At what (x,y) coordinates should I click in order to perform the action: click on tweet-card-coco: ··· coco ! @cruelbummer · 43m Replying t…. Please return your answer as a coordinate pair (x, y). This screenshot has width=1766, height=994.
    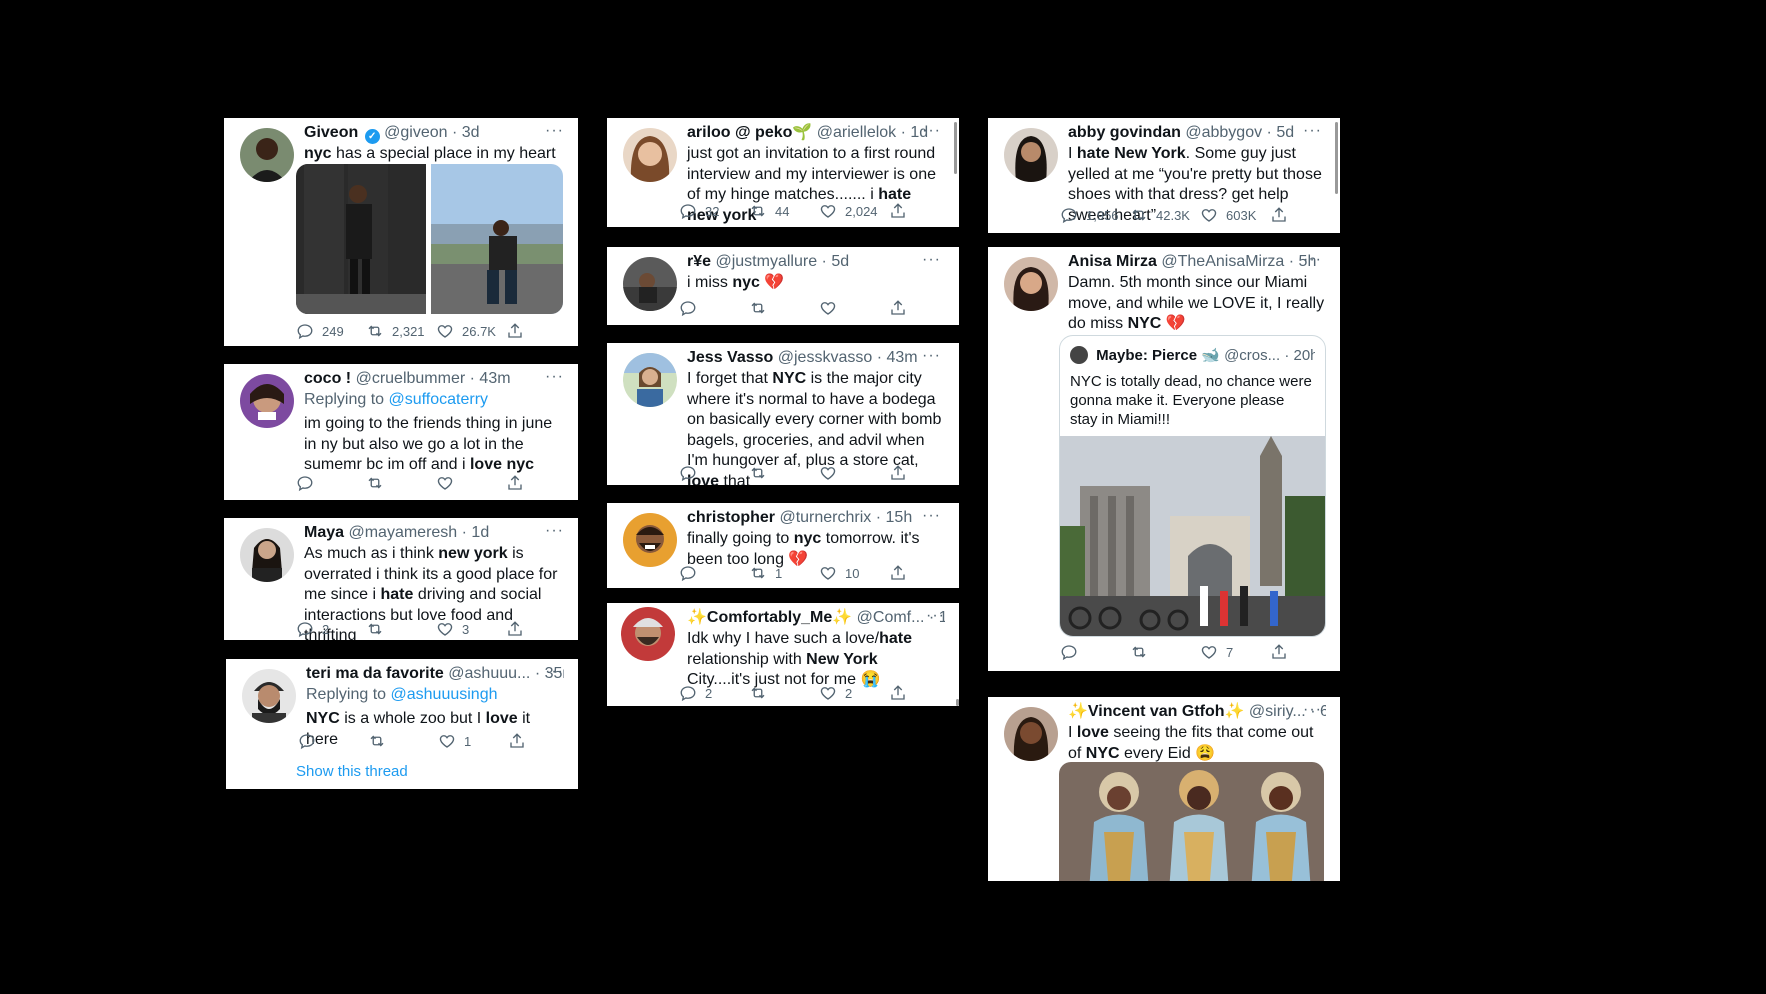
    Looking at the image, I should click on (401, 432).